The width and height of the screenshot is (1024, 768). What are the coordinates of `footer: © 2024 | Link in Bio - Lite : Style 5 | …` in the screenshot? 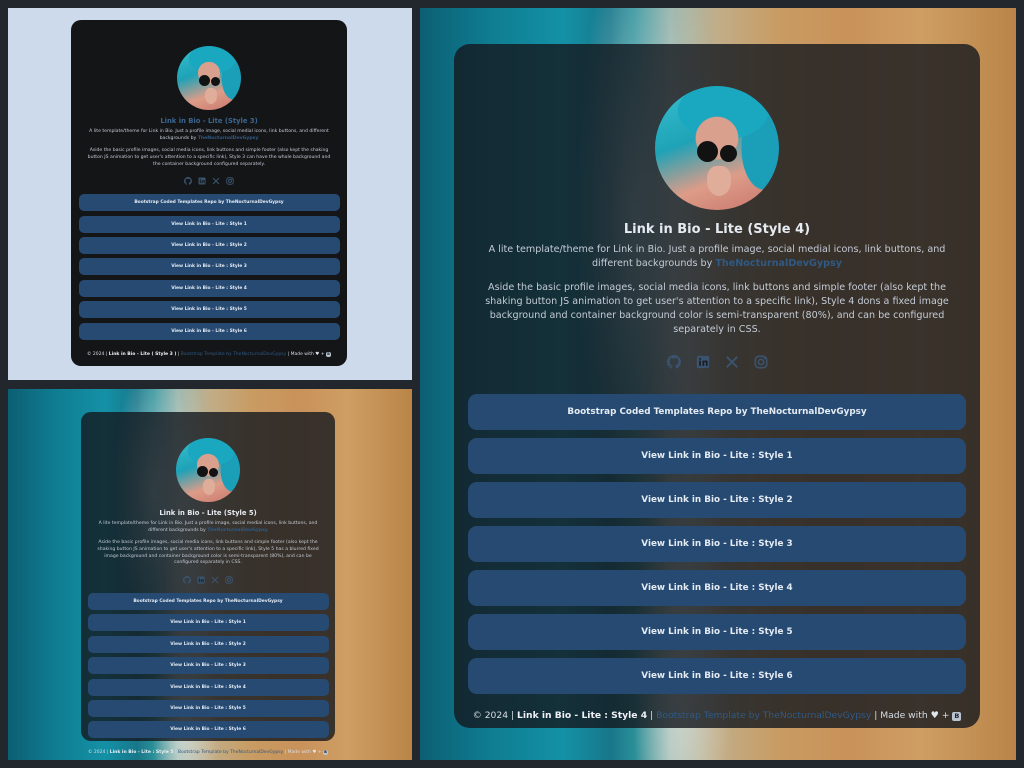 It's located at (208, 753).